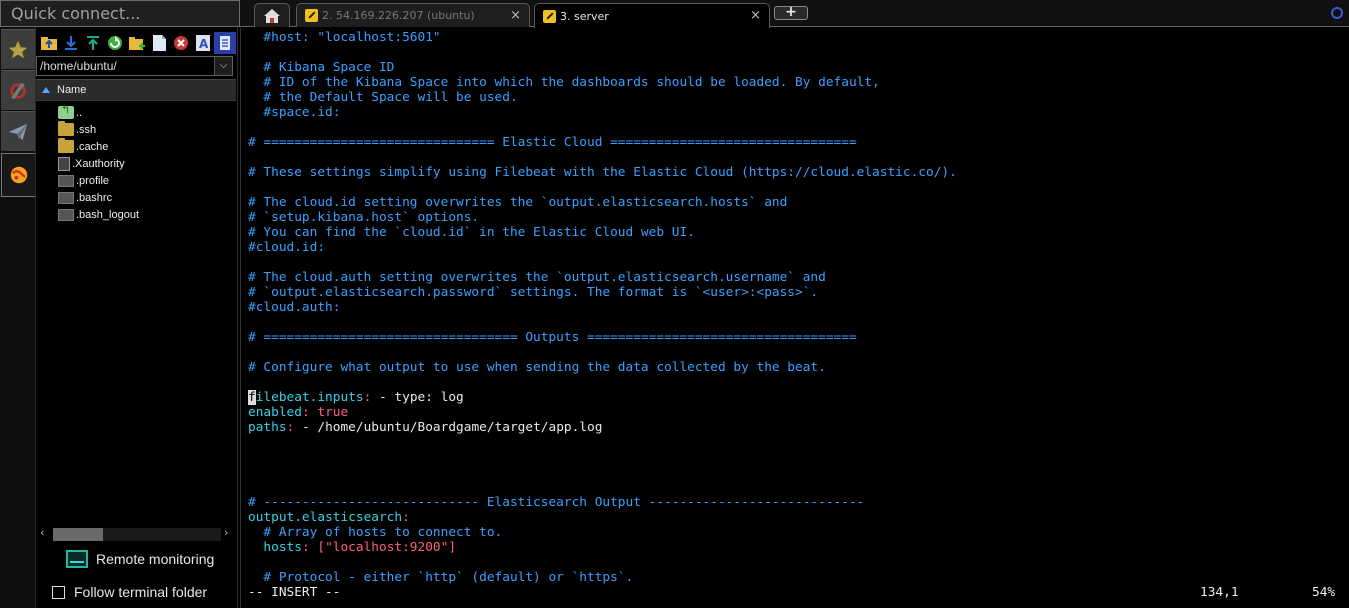 The width and height of the screenshot is (1349, 608). I want to click on scrollbar-thumb, so click(78, 534).